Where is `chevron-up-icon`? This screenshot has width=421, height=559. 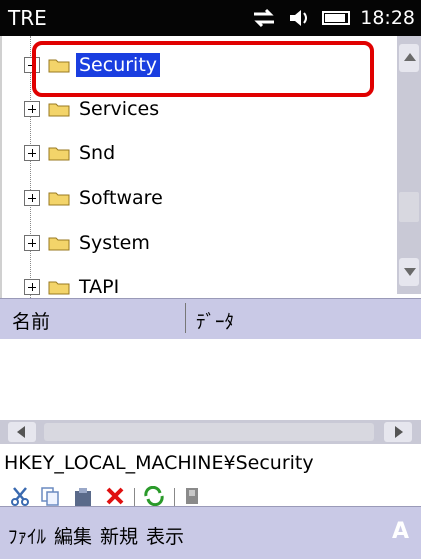
chevron-up-icon is located at coordinates (410, 57).